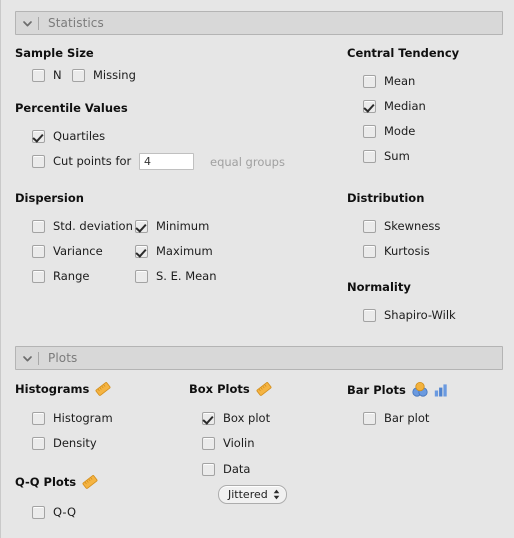 This screenshot has width=514, height=538. What do you see at coordinates (407, 418) in the screenshot?
I see `checkbox-label-bar-plot: Bar plot` at bounding box center [407, 418].